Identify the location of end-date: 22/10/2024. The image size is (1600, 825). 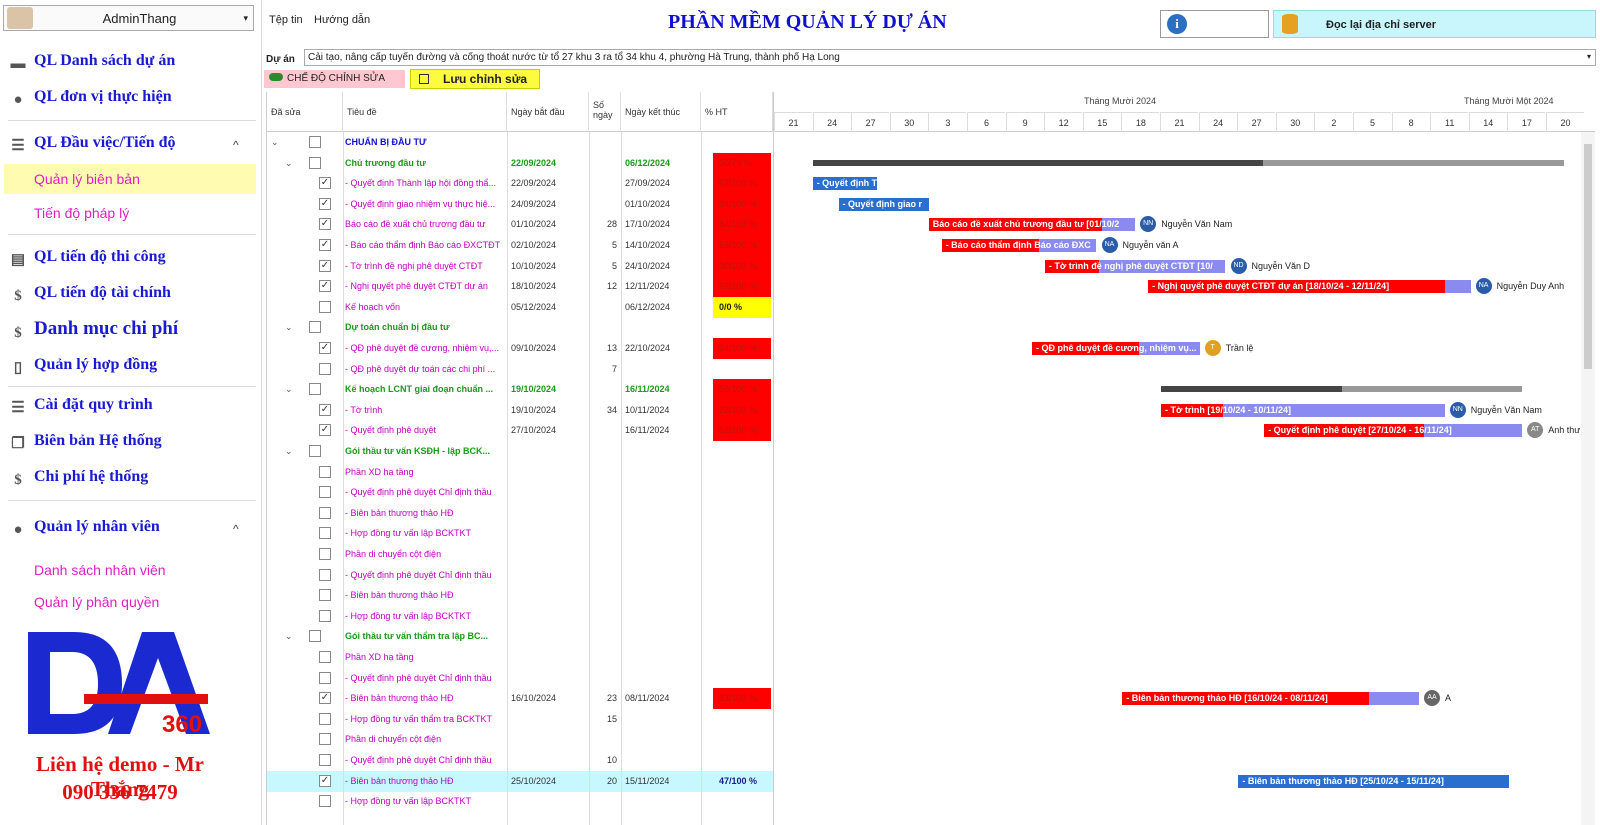
(647, 348).